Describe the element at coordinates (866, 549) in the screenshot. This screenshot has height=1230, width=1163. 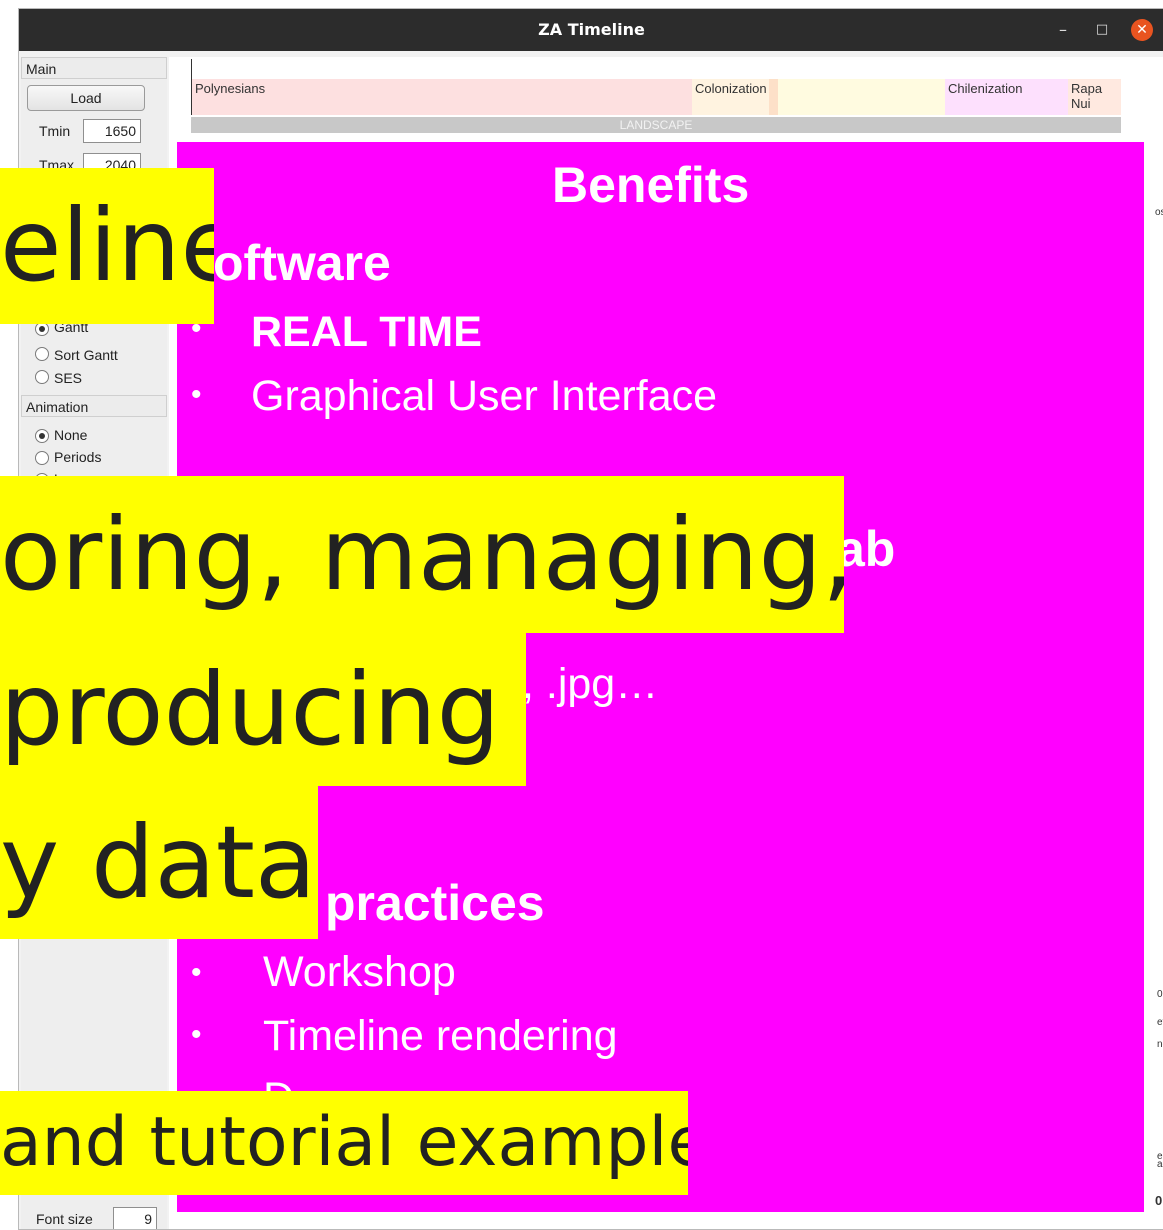
I see `partial-text: ab` at that location.